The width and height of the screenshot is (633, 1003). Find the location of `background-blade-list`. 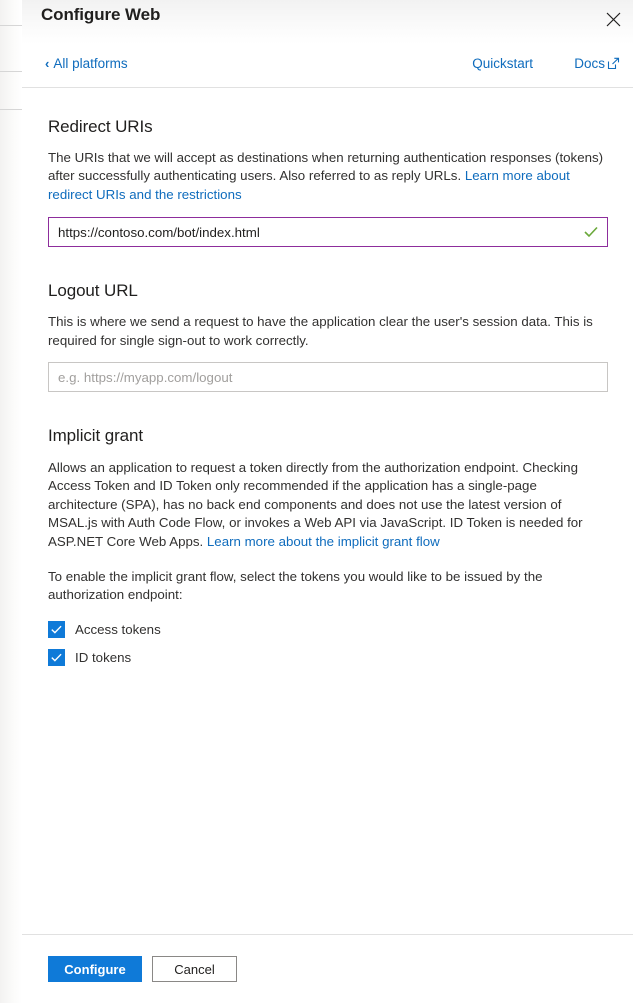

background-blade-list is located at coordinates (11, 501).